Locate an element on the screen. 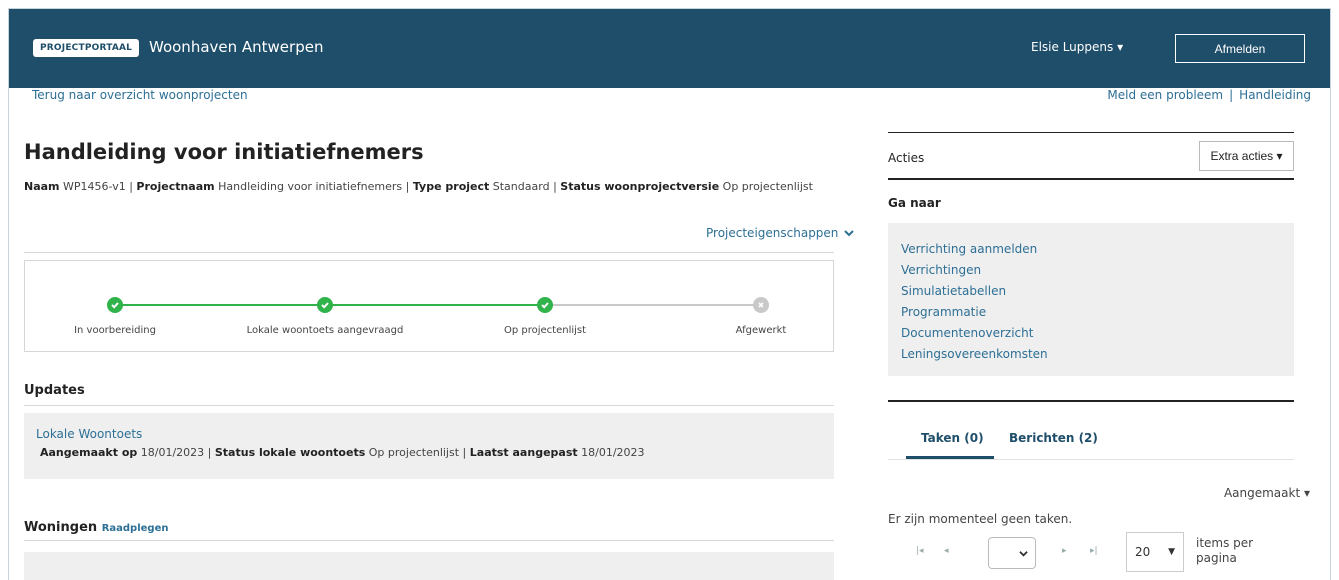 This screenshot has width=1339, height=580. step-close-icon is located at coordinates (761, 305).